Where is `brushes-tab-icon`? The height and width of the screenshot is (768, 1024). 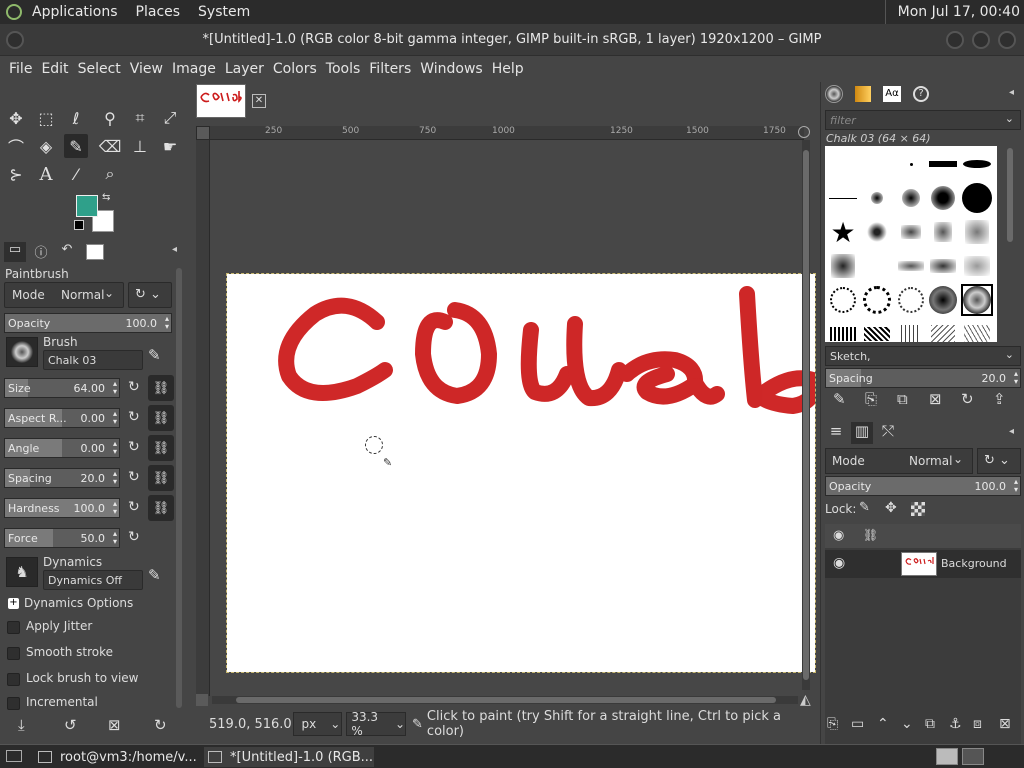 brushes-tab-icon is located at coordinates (834, 94).